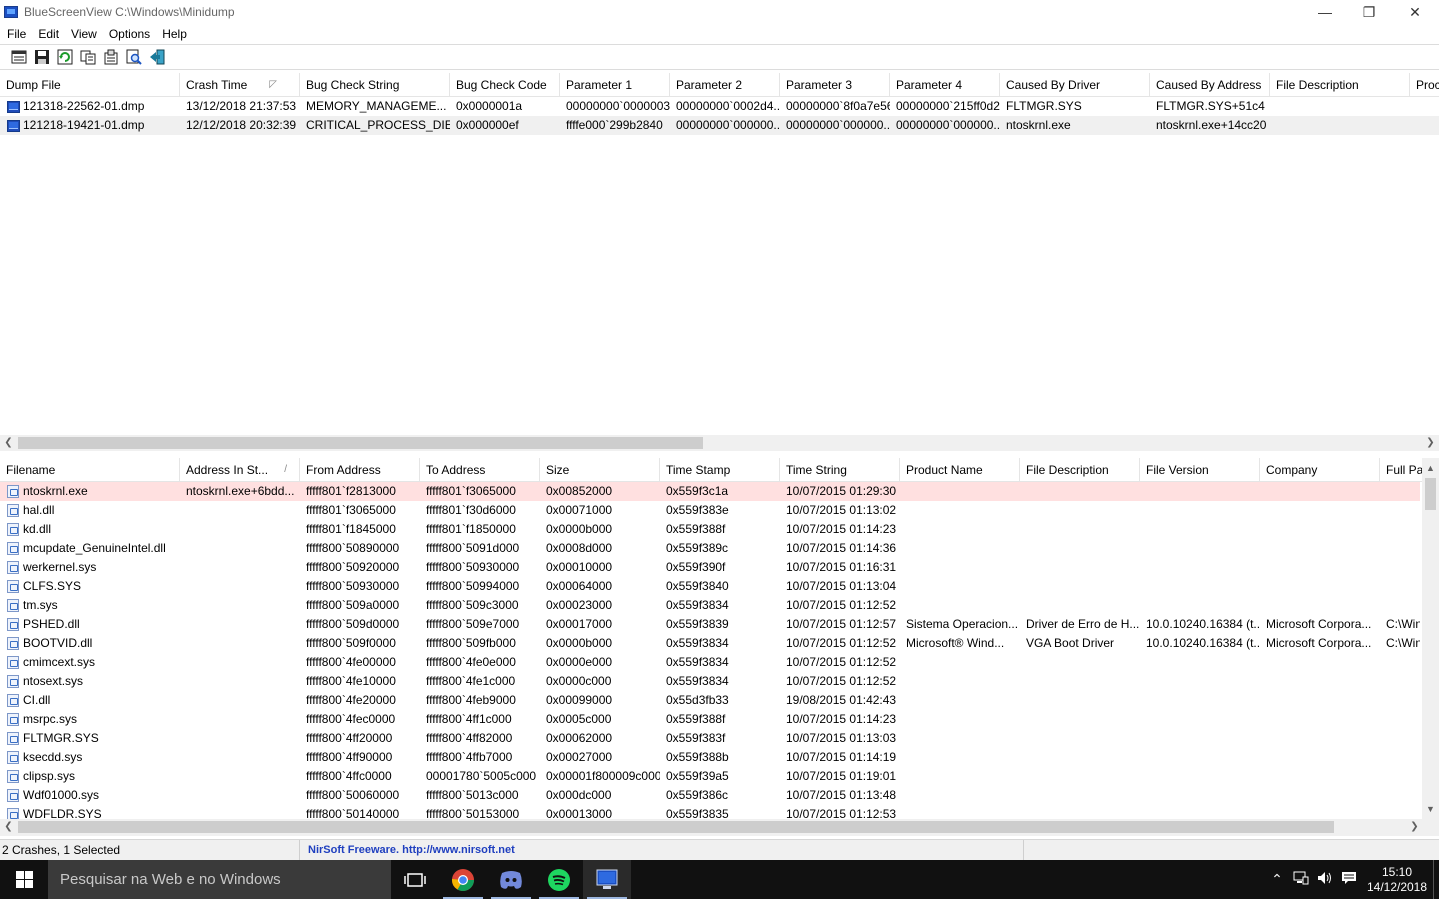  I want to click on save-icon, so click(42, 57).